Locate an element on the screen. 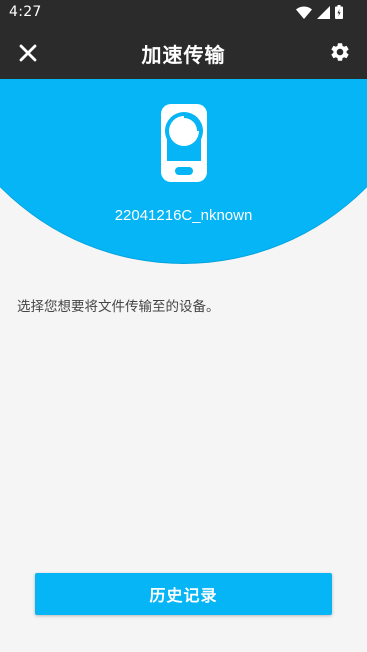 The image size is (367, 652). settings-button is located at coordinates (340, 52).